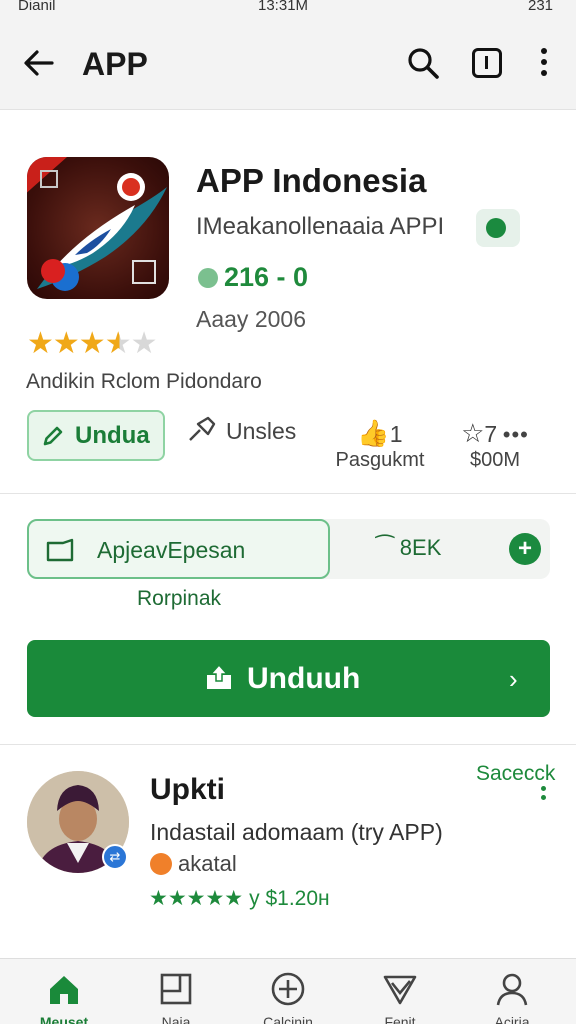 Image resolution: width=576 pixels, height=1024 pixels. I want to click on rank-stat: ☆7 ••• $00M, so click(495, 445).